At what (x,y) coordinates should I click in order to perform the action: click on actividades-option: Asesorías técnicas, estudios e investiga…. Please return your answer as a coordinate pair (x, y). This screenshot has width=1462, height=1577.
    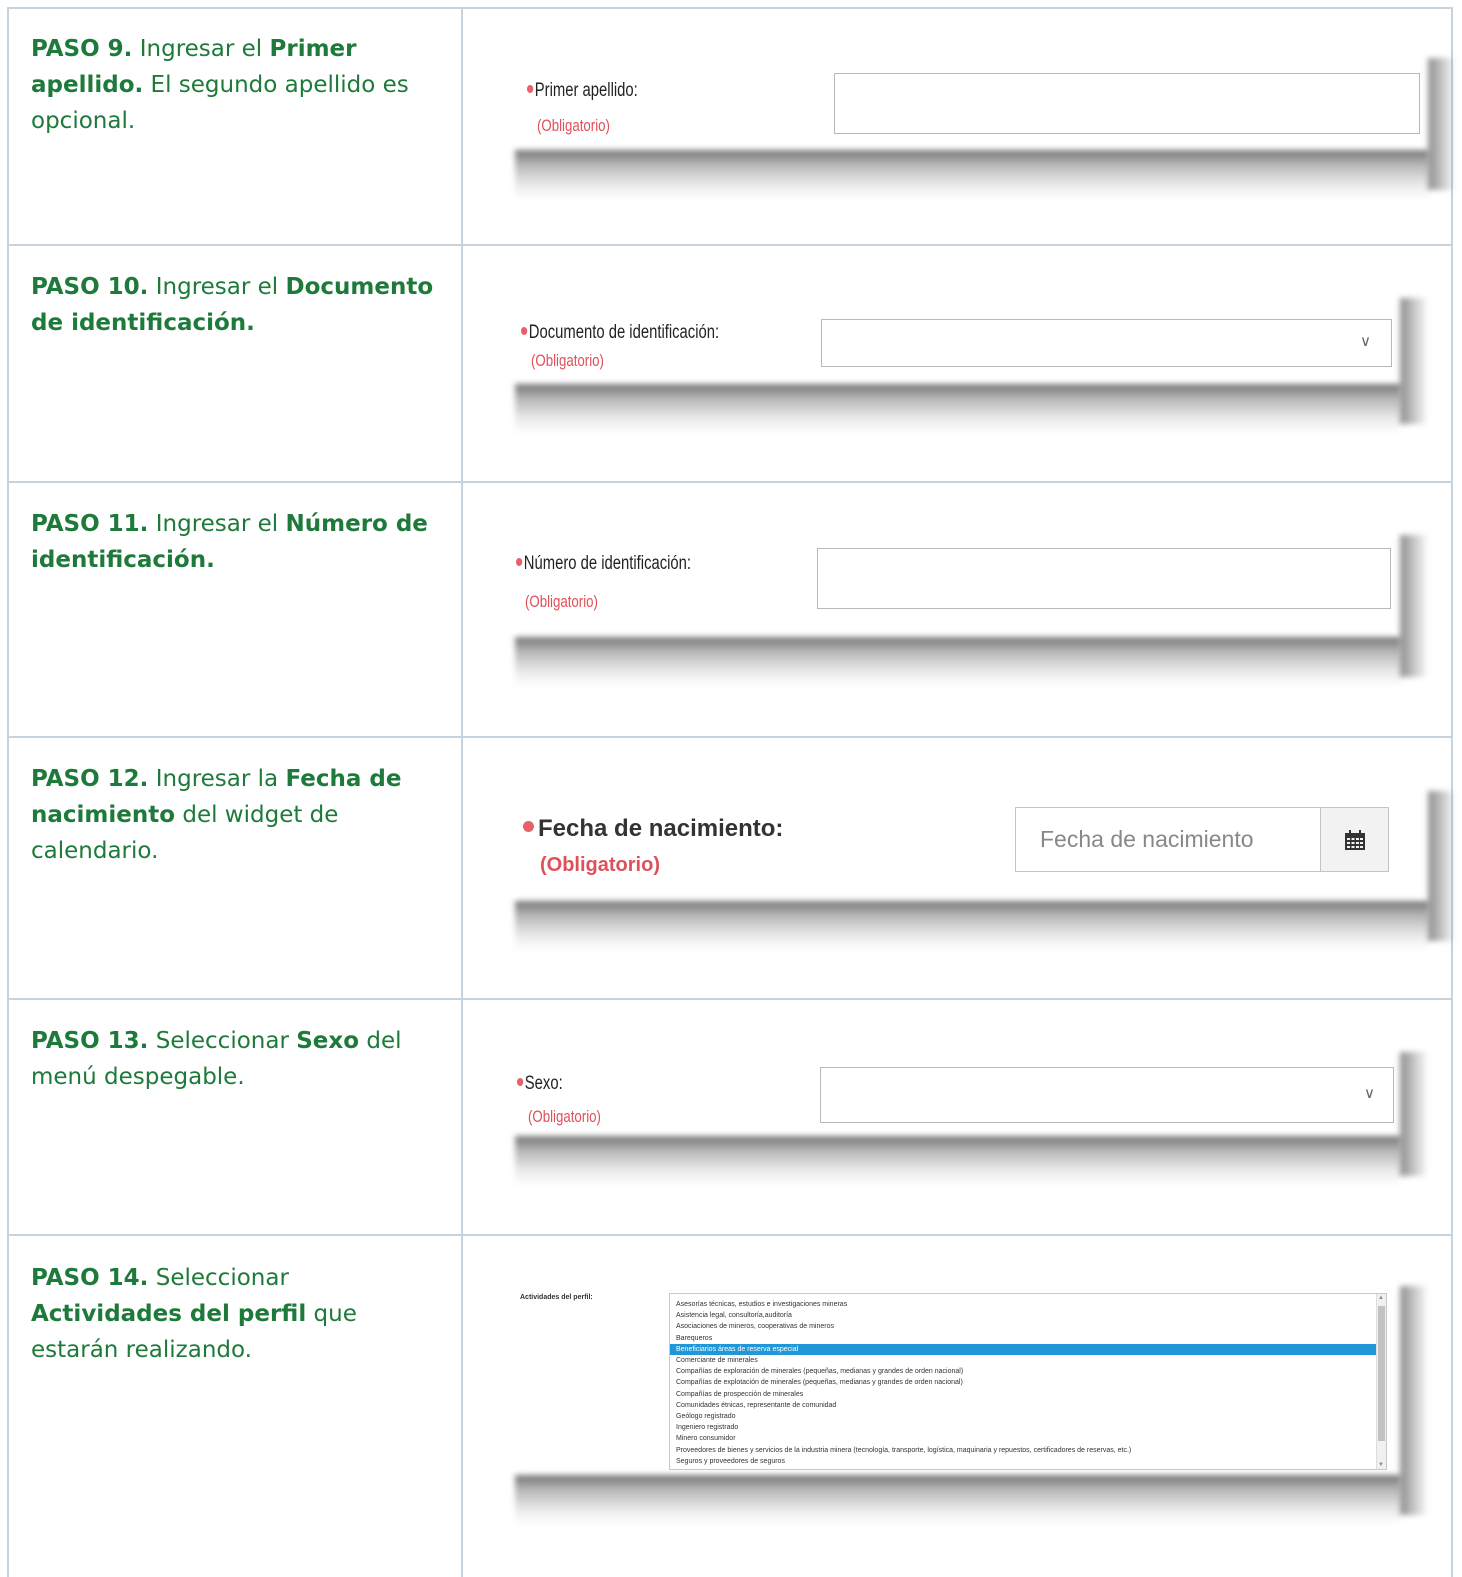
    Looking at the image, I should click on (1028, 1304).